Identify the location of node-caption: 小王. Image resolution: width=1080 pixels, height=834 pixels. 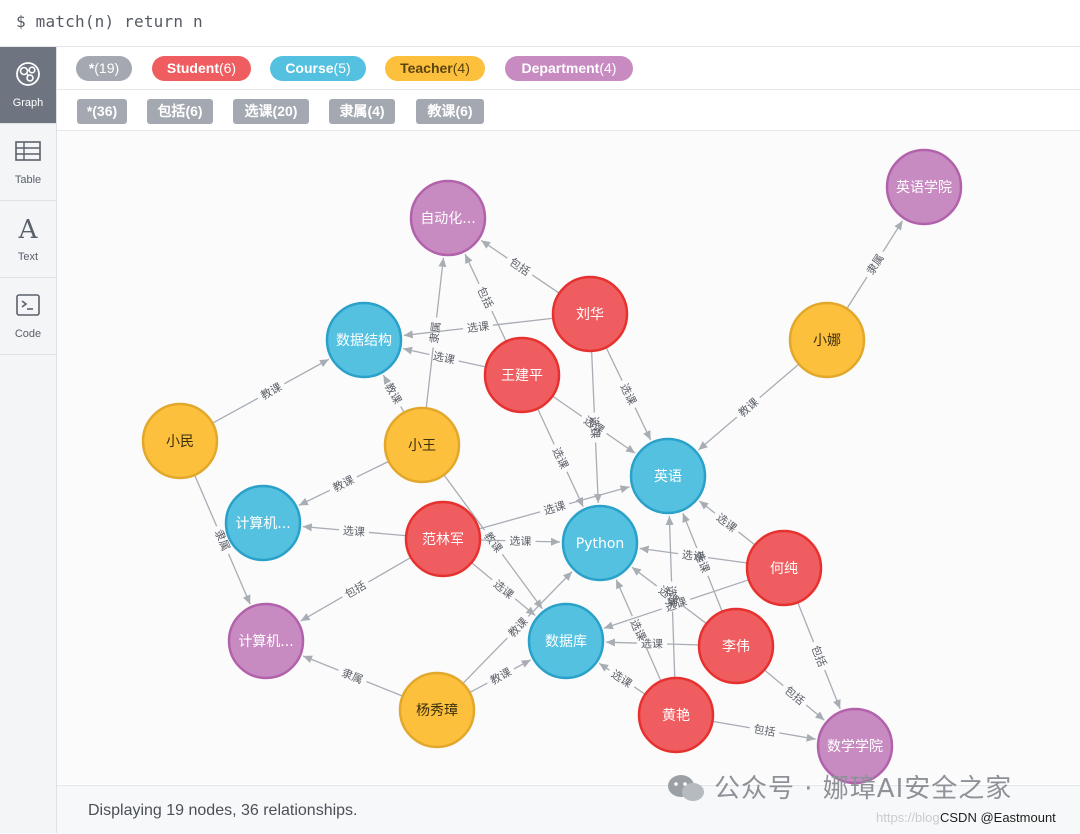
(422, 446).